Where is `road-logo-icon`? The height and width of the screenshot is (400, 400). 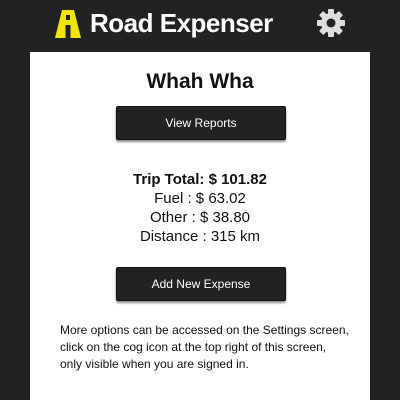
road-logo-icon is located at coordinates (68, 24).